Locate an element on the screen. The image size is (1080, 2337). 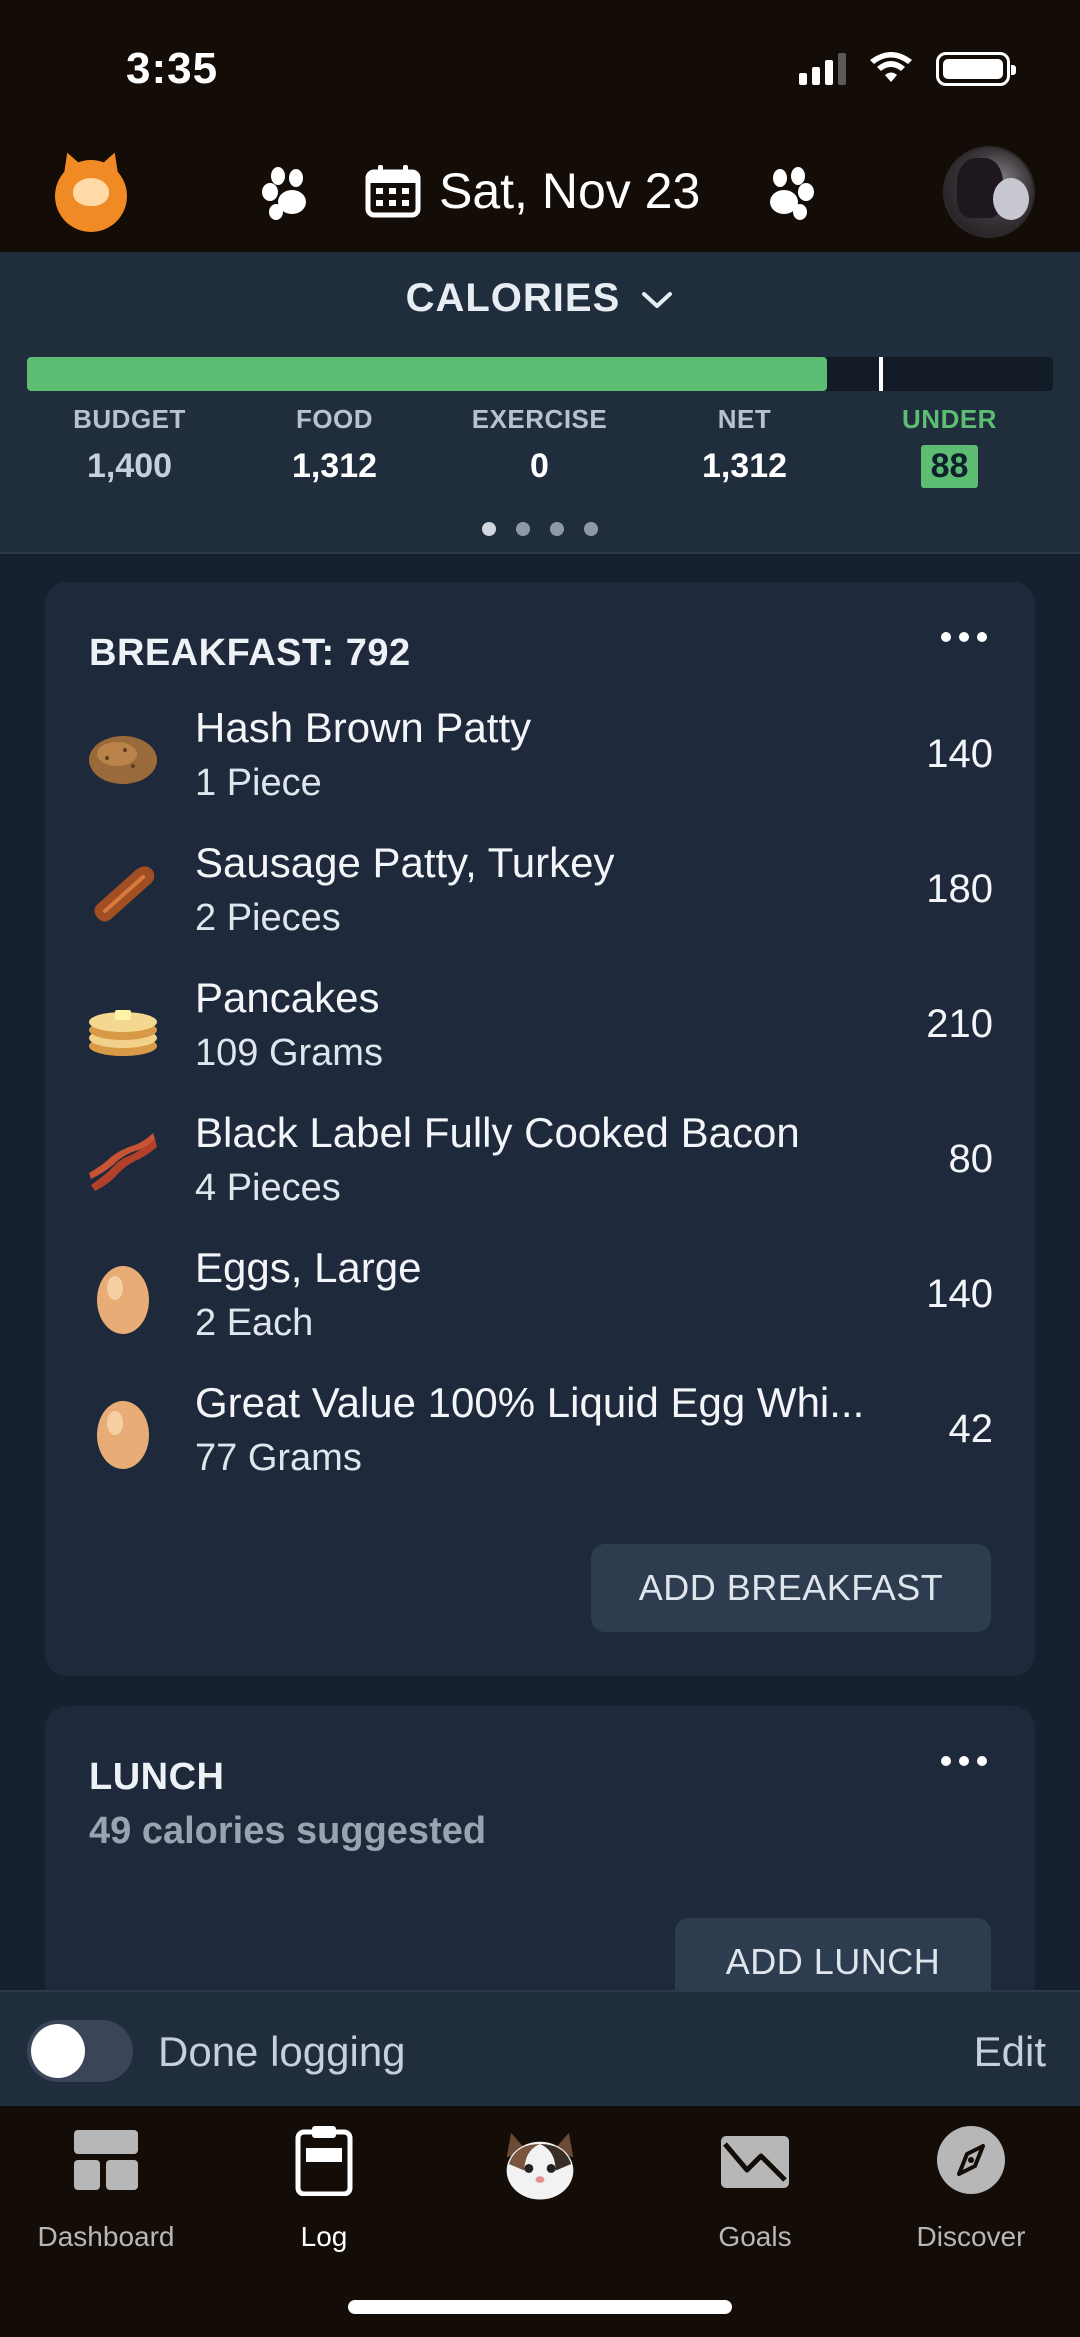
battery-icon is located at coordinates (976, 69).